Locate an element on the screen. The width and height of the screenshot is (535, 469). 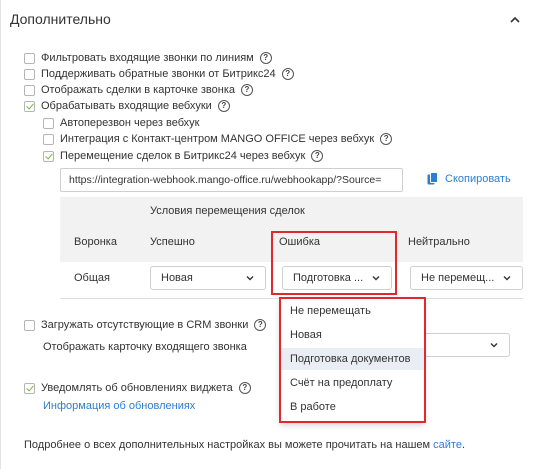
success-stage-value: Новая is located at coordinates (177, 278).